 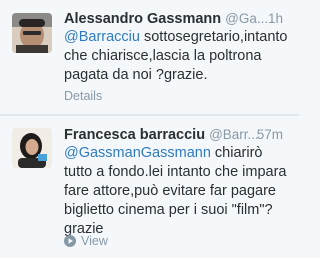 What do you see at coordinates (275, 18) in the screenshot?
I see `tweet-time: 1h` at bounding box center [275, 18].